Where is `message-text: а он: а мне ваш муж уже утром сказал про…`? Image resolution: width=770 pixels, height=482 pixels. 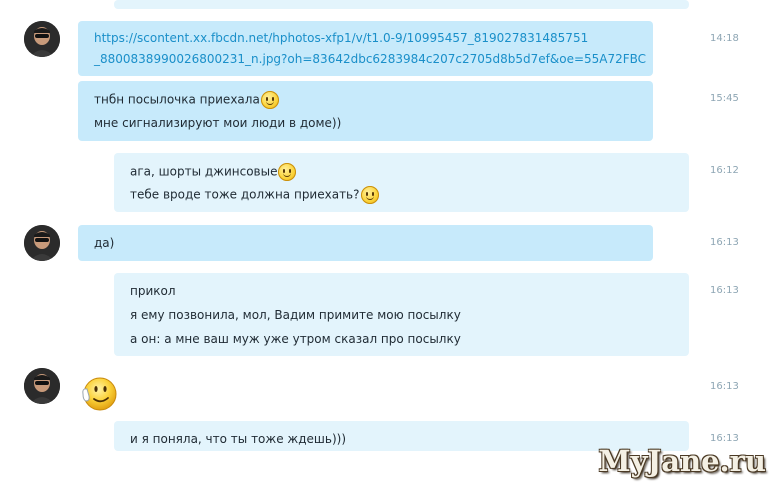 message-text: а он: а мне ваш муж уже утром сказал про… is located at coordinates (295, 339).